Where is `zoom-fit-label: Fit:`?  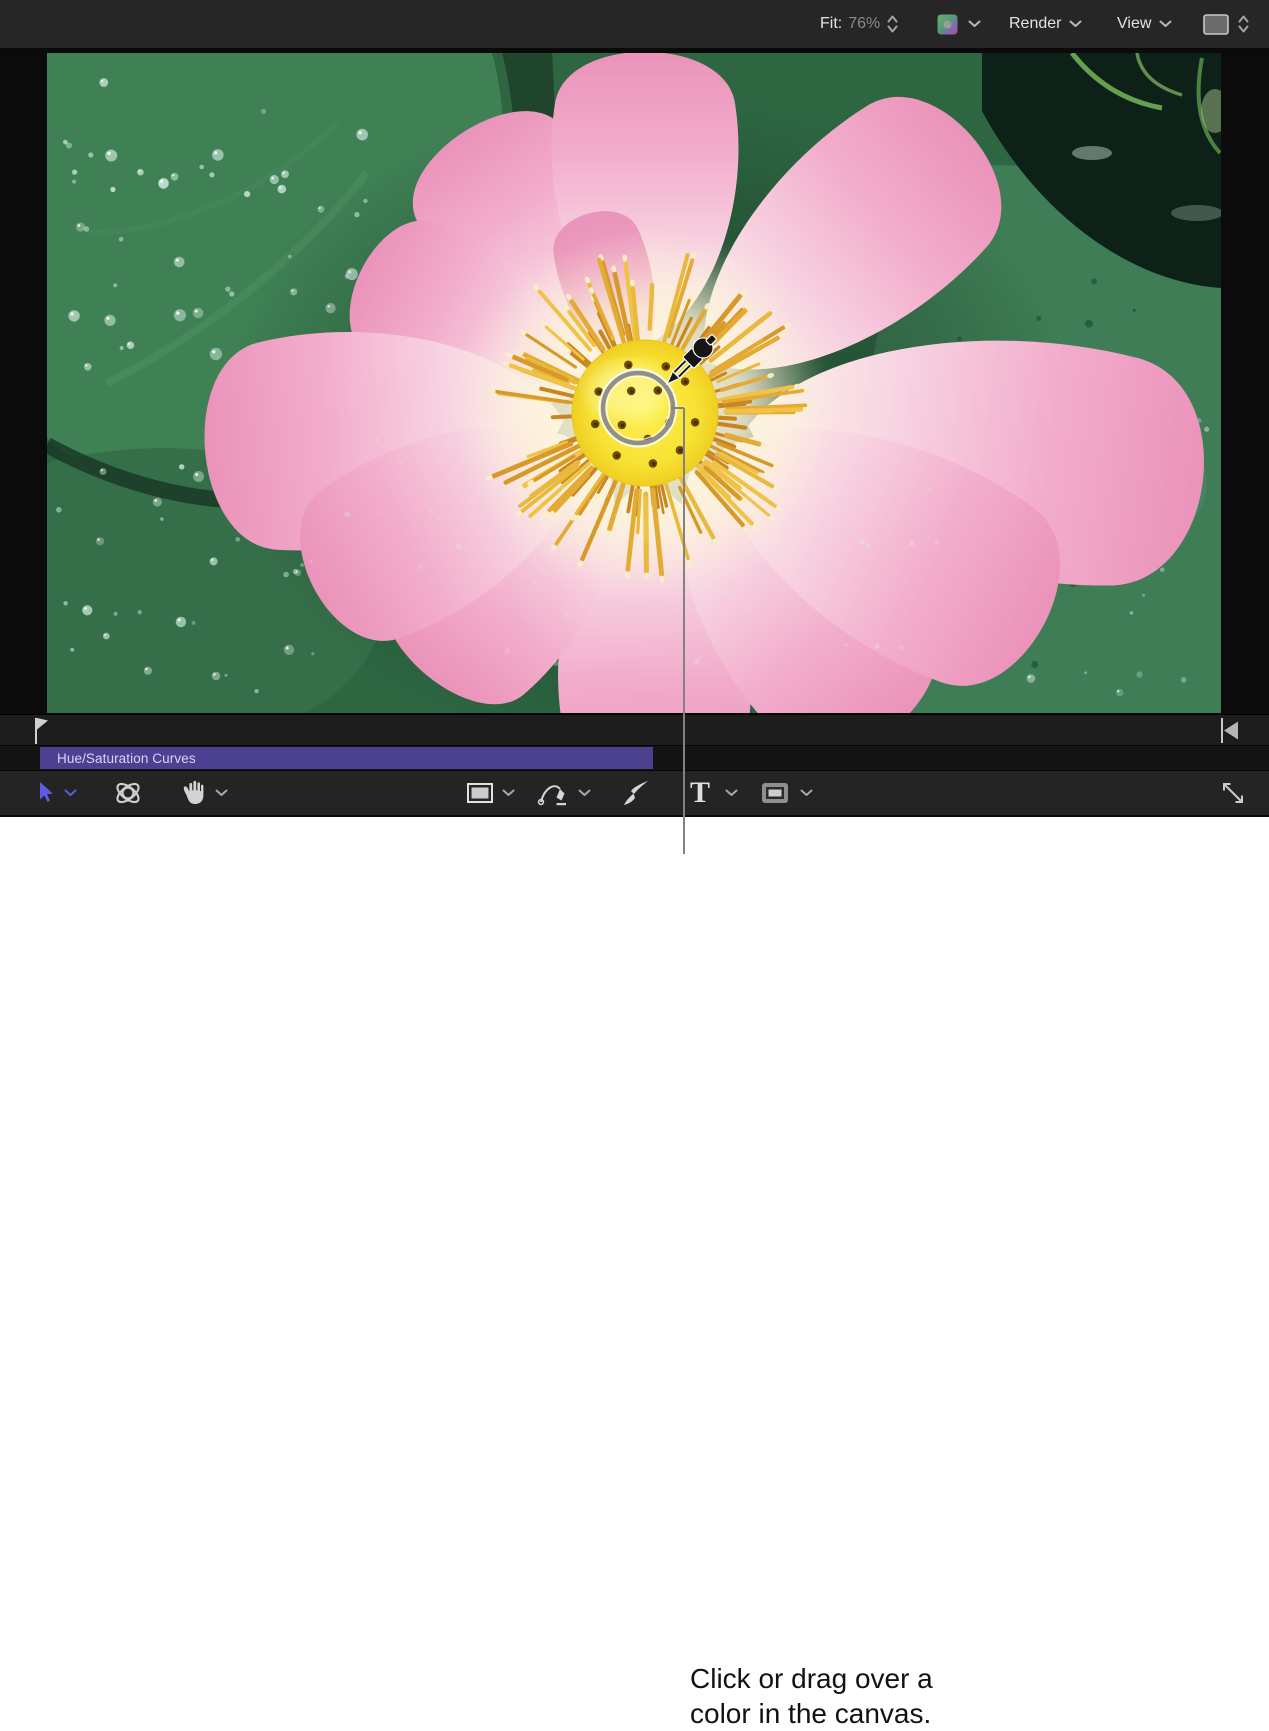 zoom-fit-label: Fit: is located at coordinates (831, 24).